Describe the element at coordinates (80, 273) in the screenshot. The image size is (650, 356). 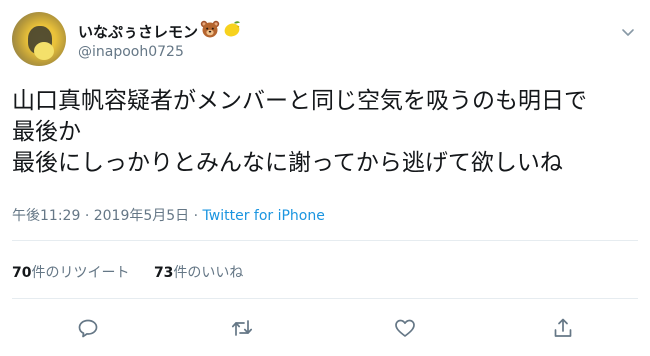
I see `retweets-label: 件のリツイート` at that location.